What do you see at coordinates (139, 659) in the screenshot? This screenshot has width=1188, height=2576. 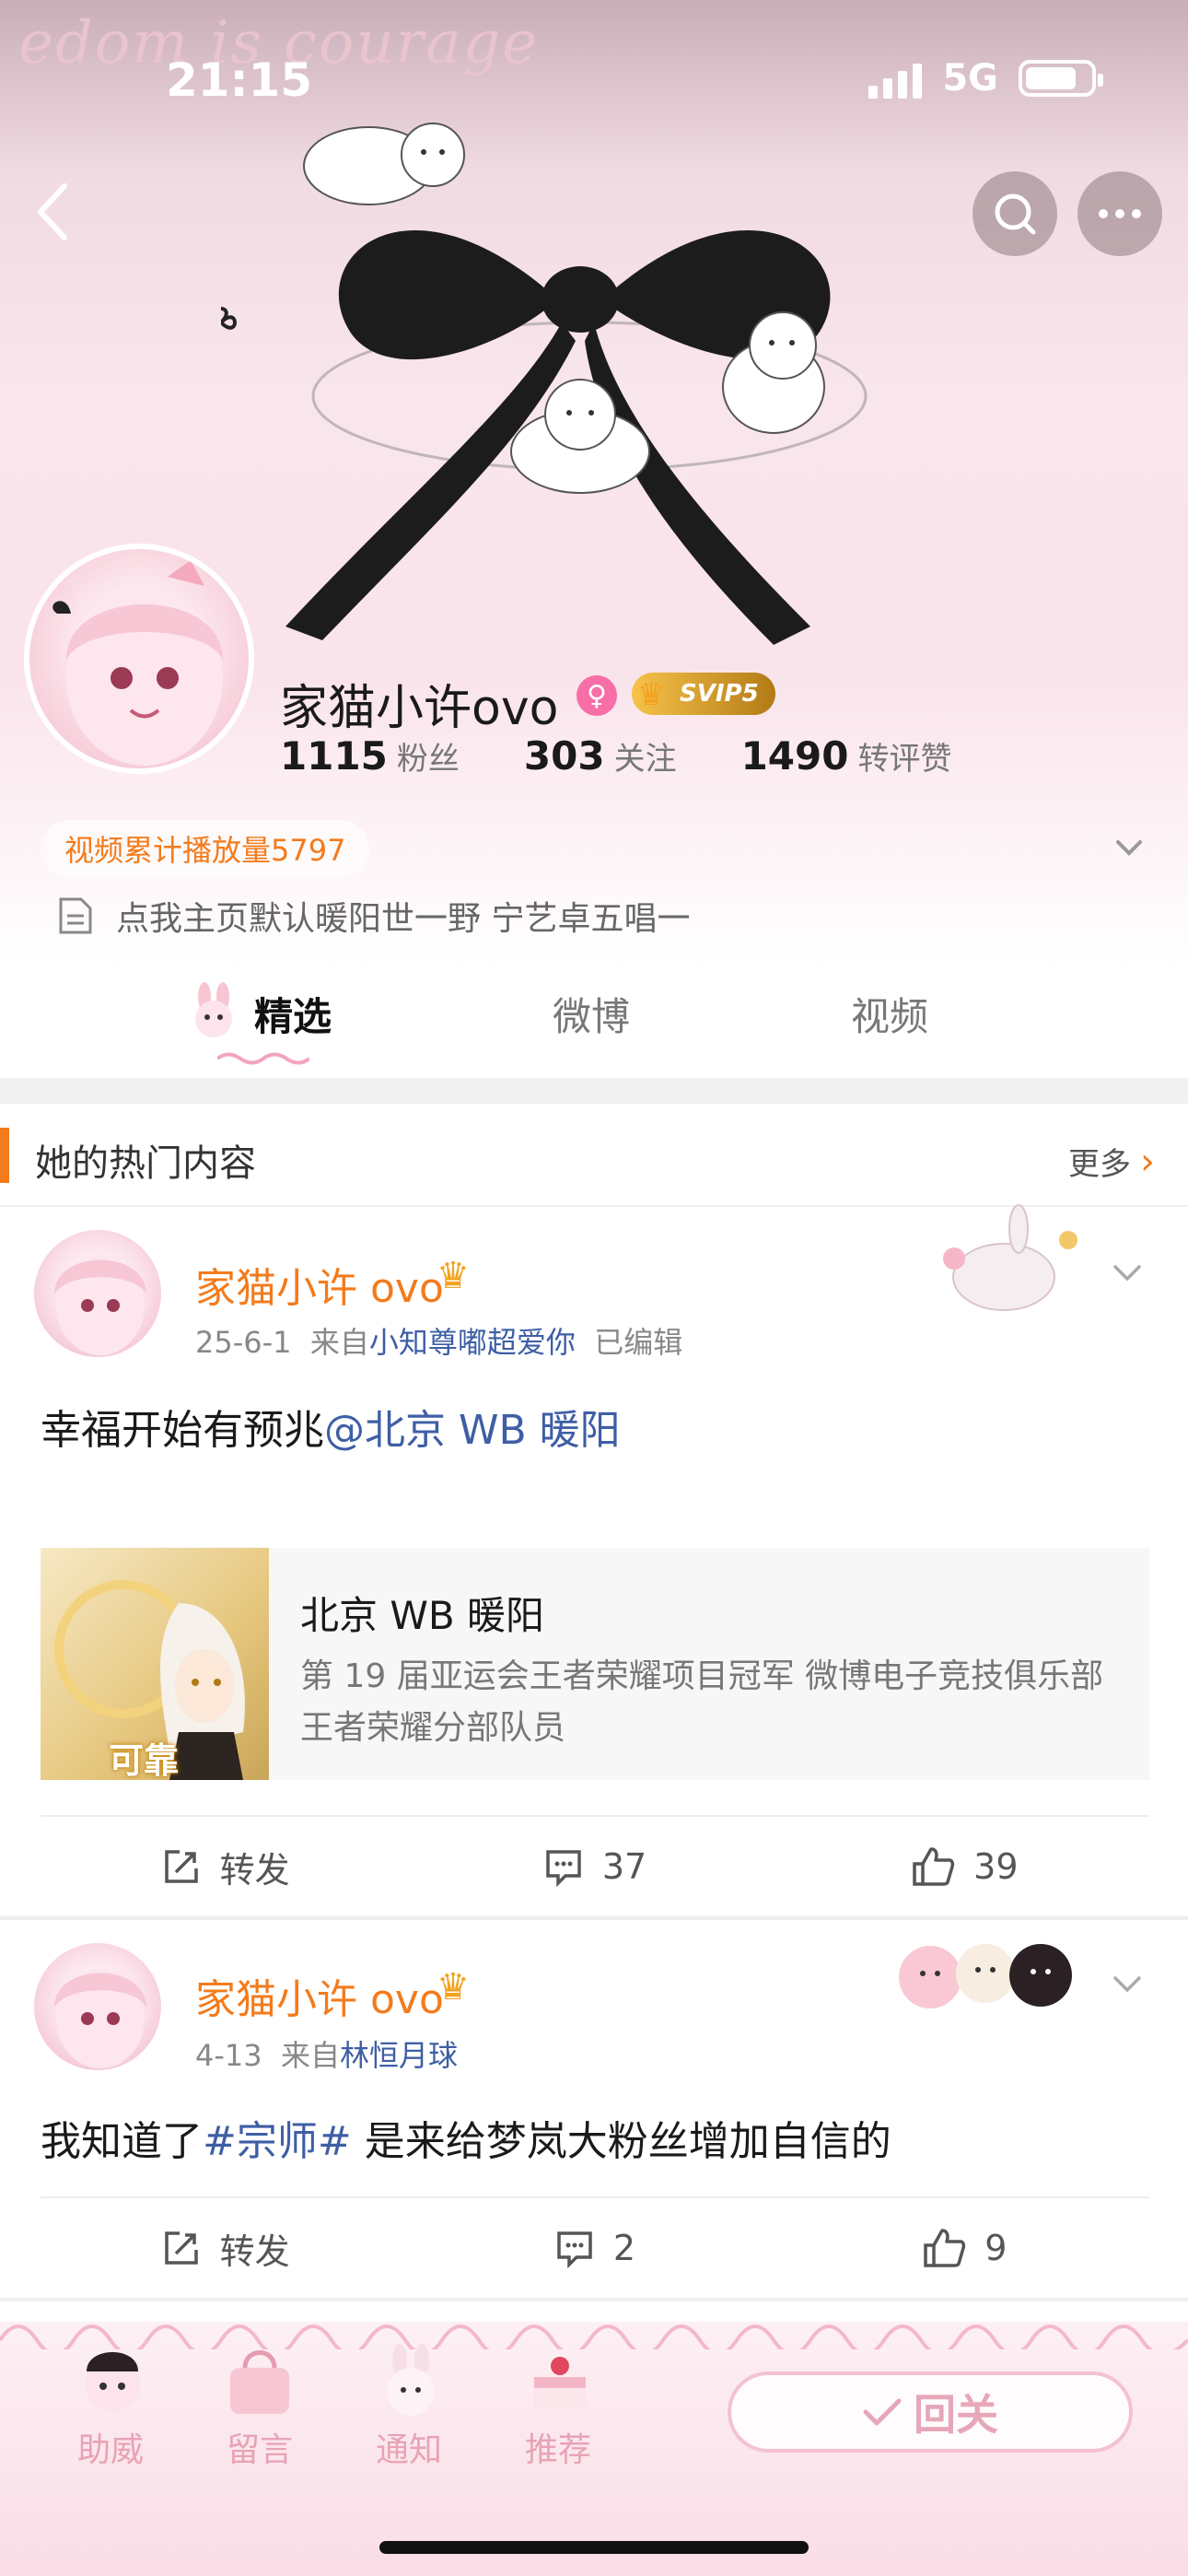 I see `profile-avatar` at bounding box center [139, 659].